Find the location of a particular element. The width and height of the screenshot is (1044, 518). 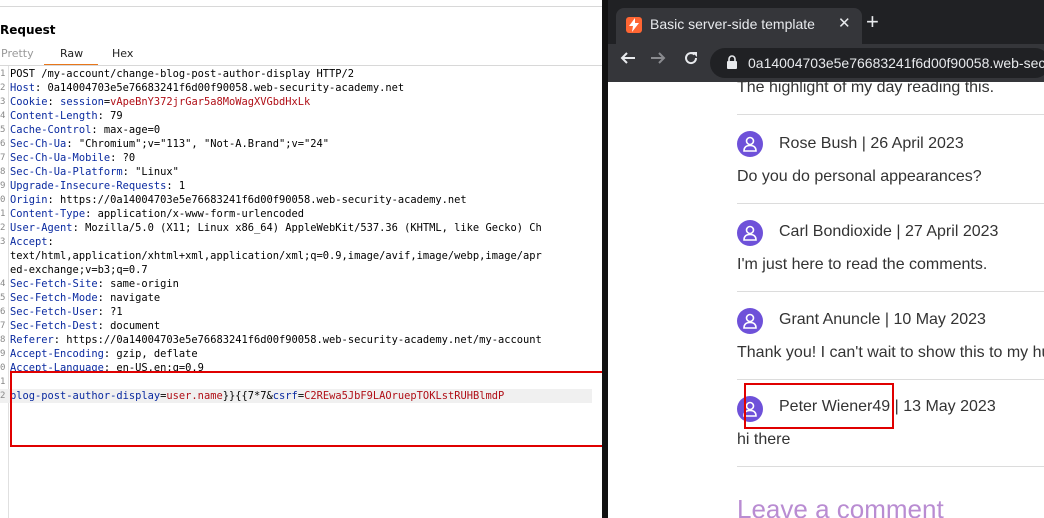

comment-author: Rose Bush | 26 April 2023 is located at coordinates (871, 143).